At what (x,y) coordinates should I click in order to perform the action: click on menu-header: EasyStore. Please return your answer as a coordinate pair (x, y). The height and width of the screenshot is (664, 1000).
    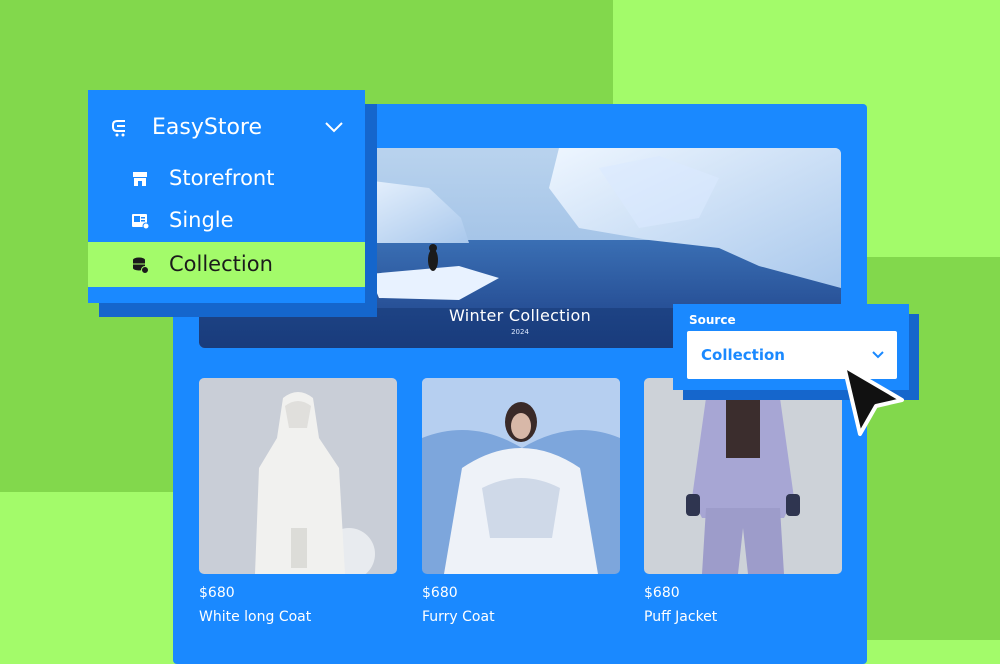
    Looking at the image, I should click on (226, 128).